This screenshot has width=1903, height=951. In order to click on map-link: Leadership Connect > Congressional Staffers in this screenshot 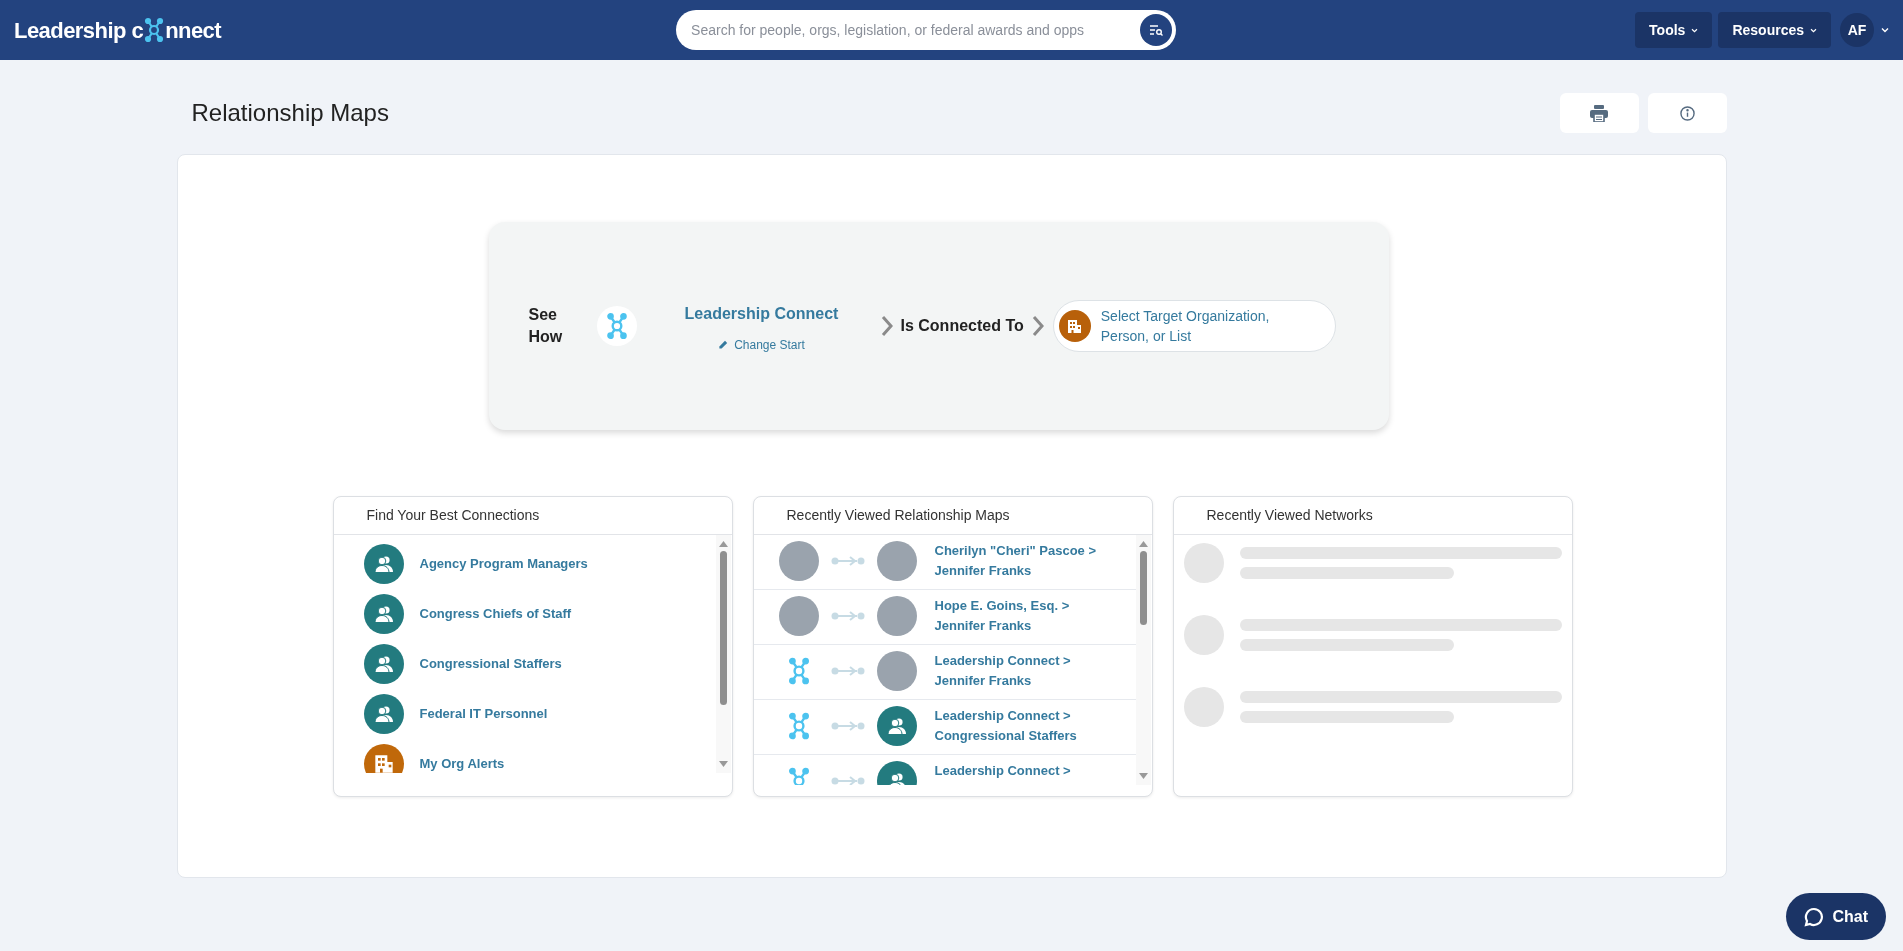, I will do `click(1005, 726)`.